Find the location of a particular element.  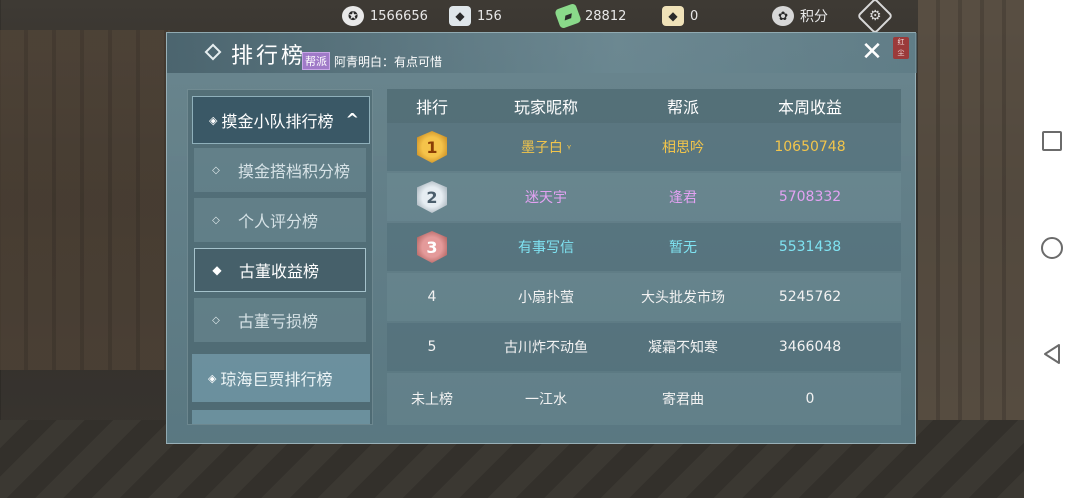

currency-value: 28812 is located at coordinates (606, 16).